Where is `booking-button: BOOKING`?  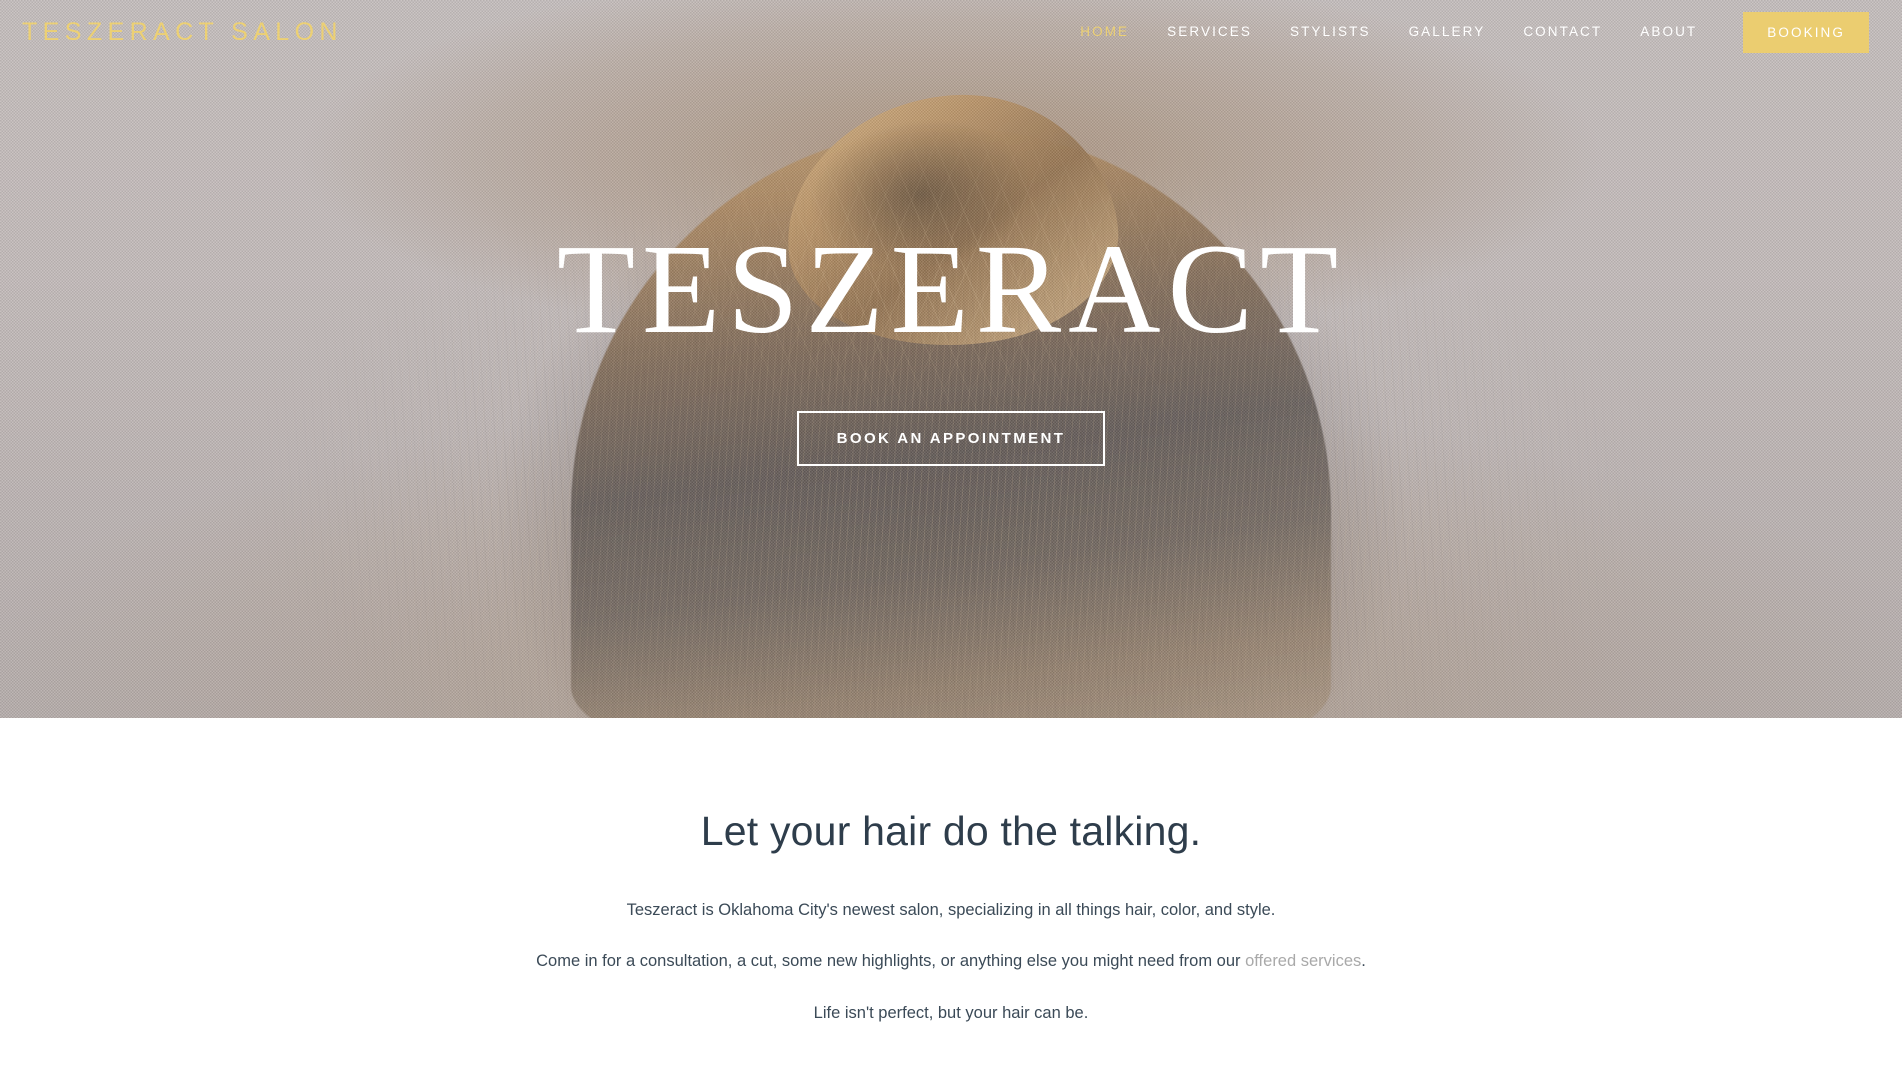
booking-button: BOOKING is located at coordinates (1806, 32).